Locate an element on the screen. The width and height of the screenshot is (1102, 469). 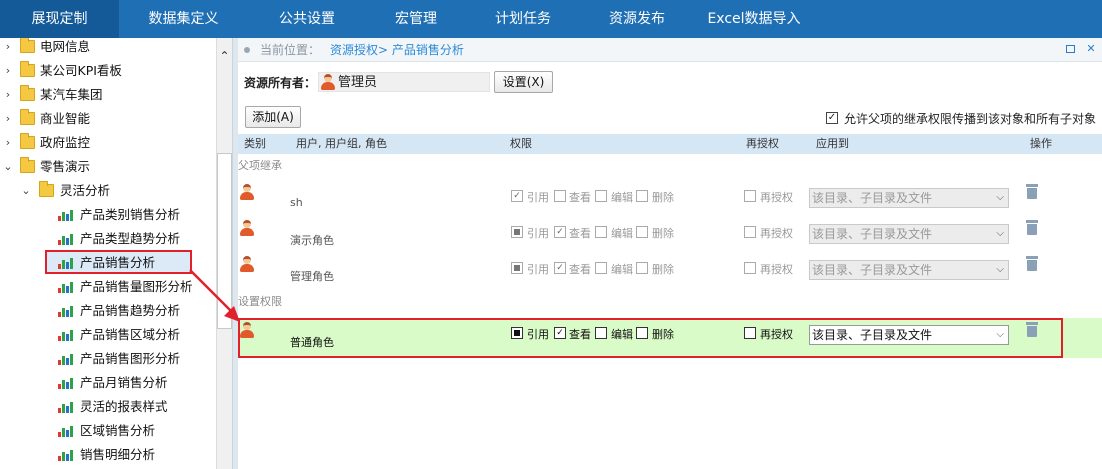
tree-item-report: 销售明细分析 is located at coordinates (108, 455).